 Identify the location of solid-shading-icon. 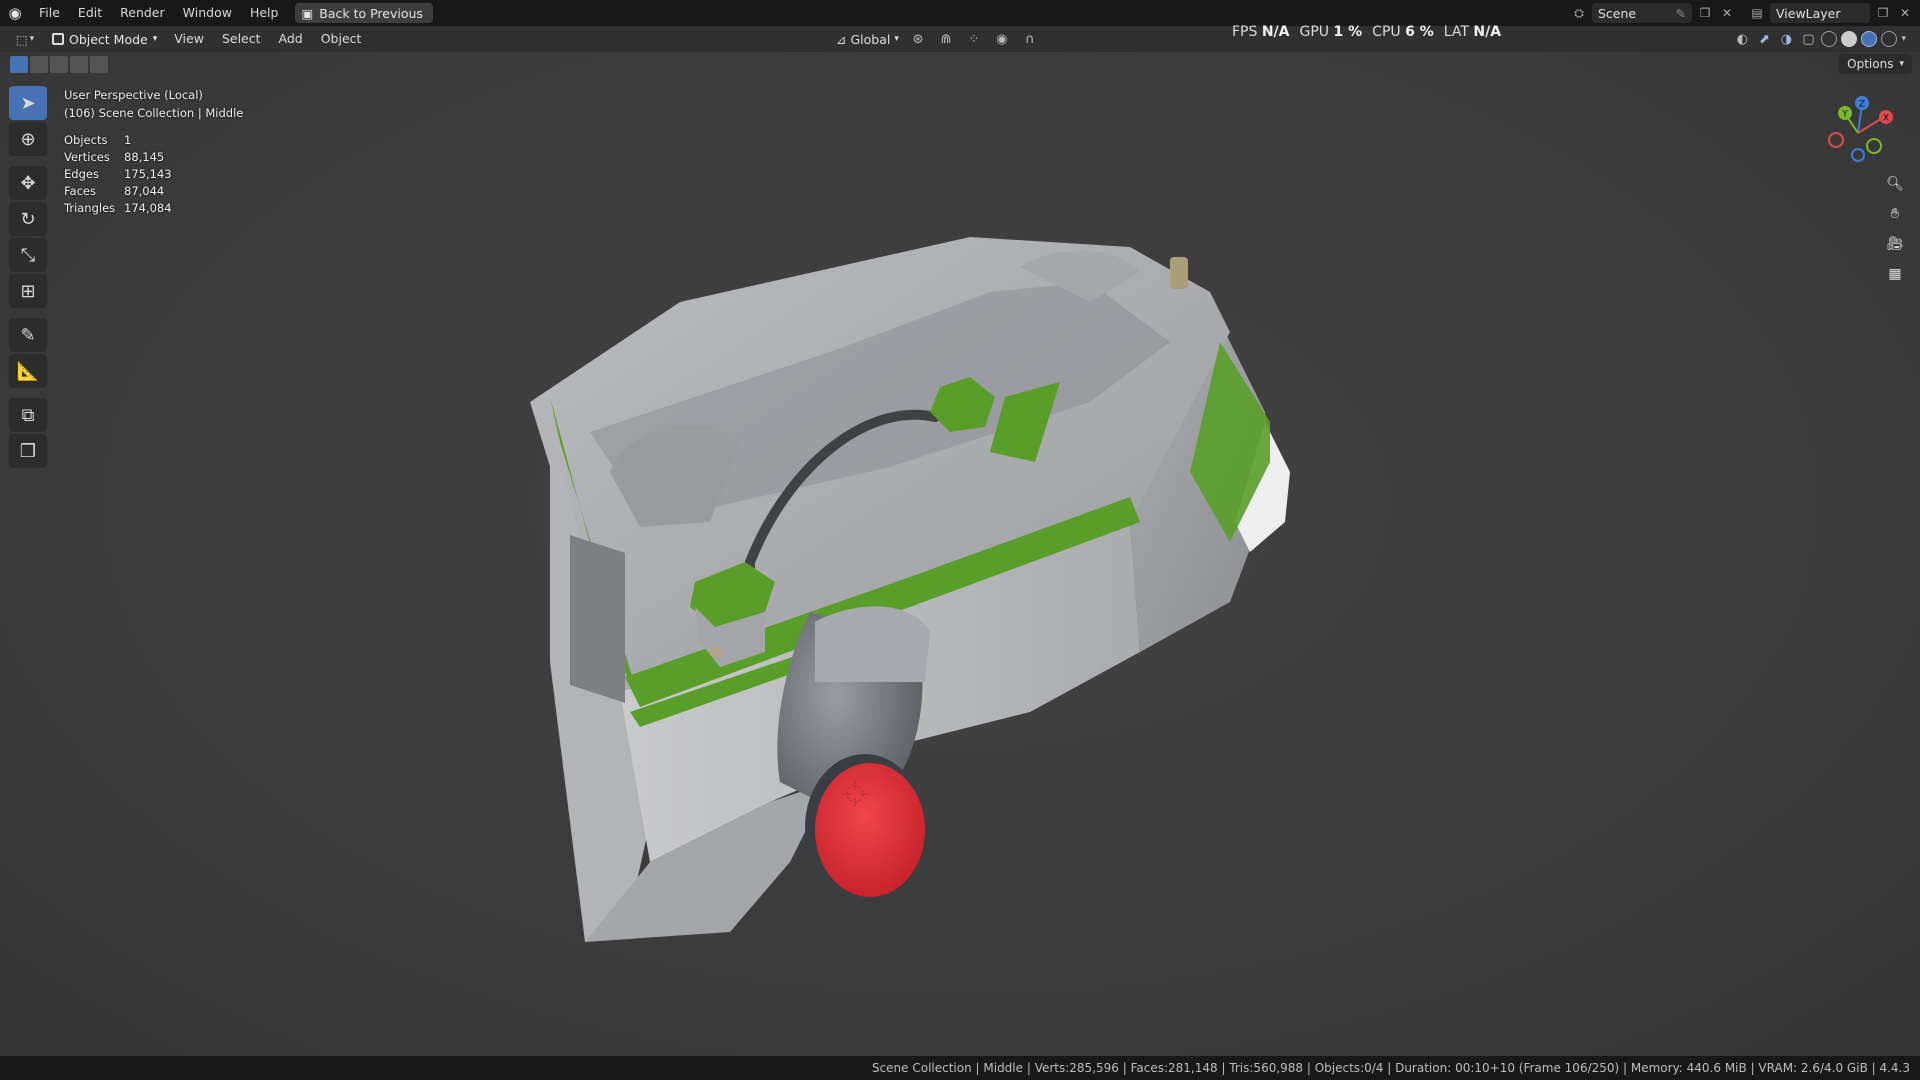
(1849, 39).